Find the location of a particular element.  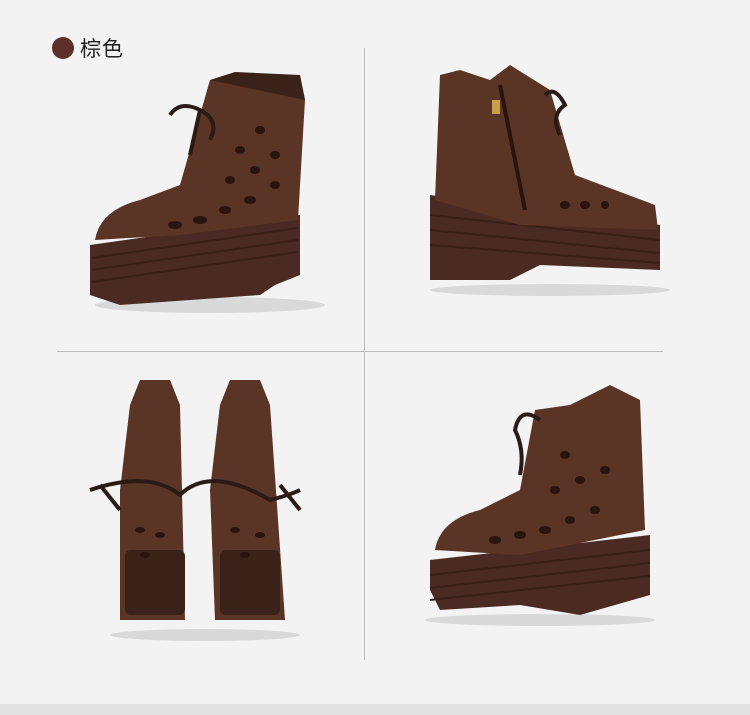

bottom-divider-bar is located at coordinates (375, 709).